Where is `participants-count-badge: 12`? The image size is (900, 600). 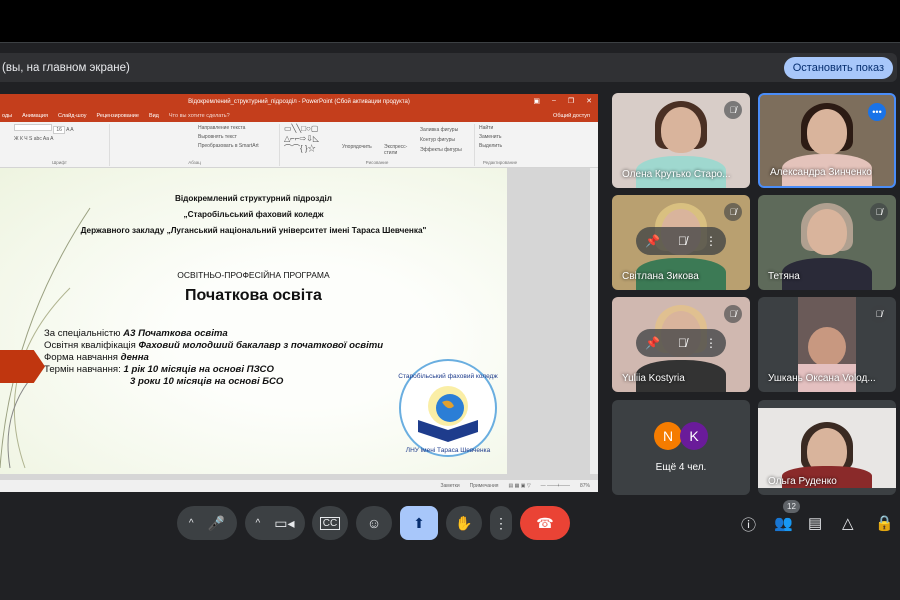 participants-count-badge: 12 is located at coordinates (791, 506).